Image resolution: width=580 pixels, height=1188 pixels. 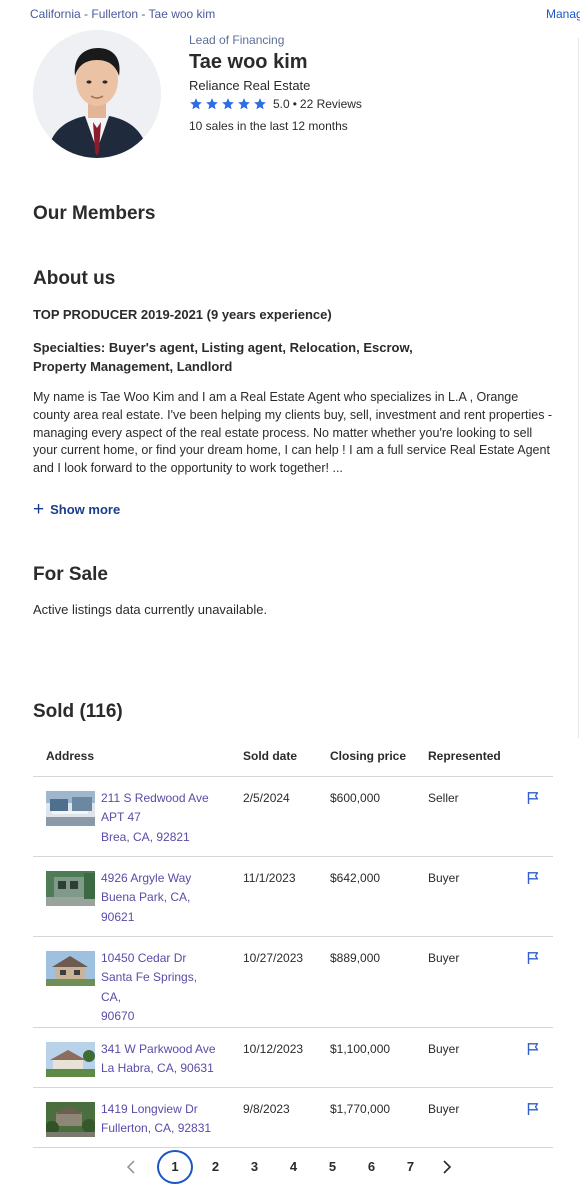 I want to click on breadcrumb: California - Fullerton - Tae woo kim, so click(x=122, y=14).